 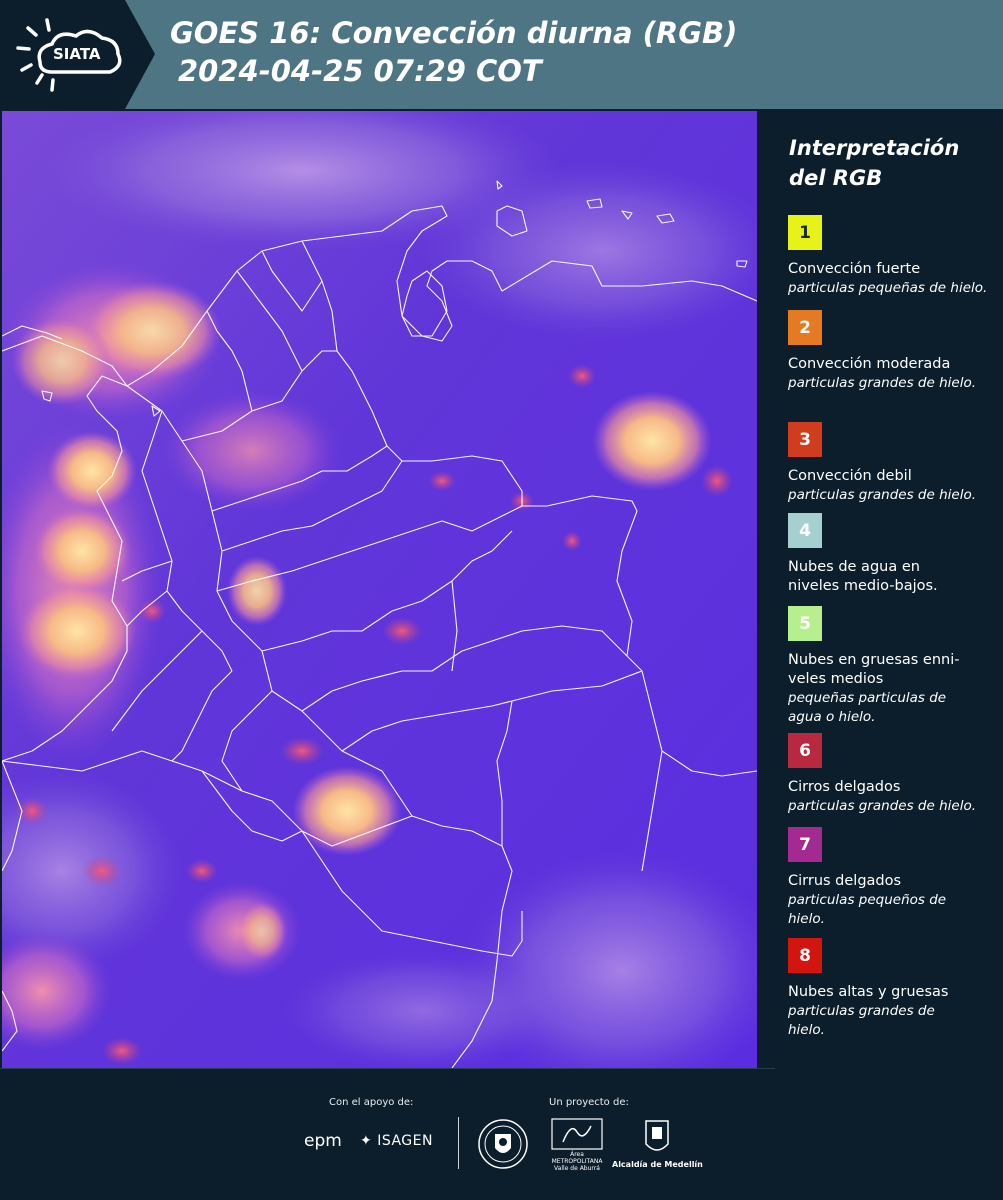 I want to click on legend-swatch-5: 5, so click(x=805, y=623).